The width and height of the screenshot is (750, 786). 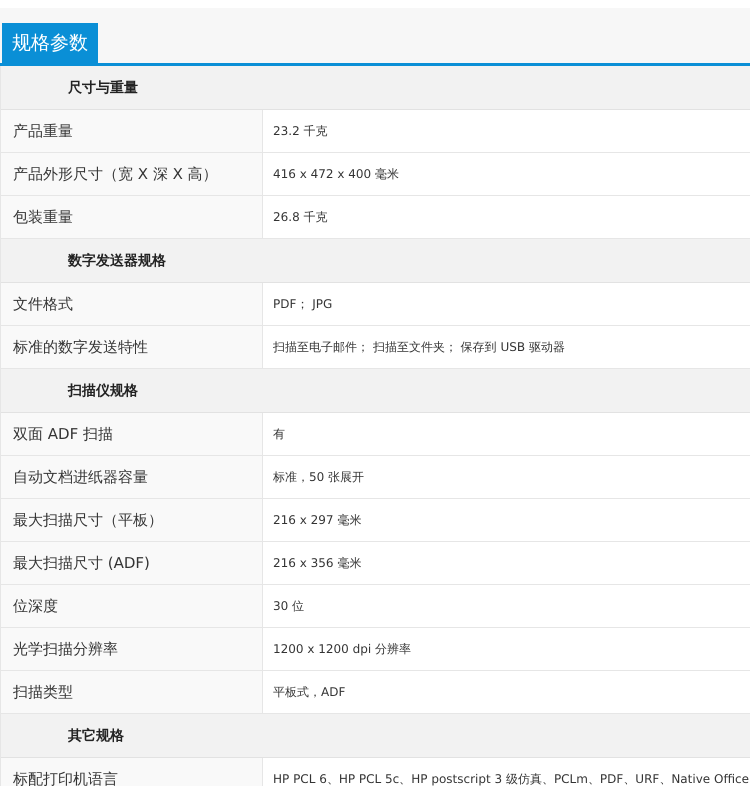 What do you see at coordinates (96, 735) in the screenshot?
I see `section-title: 其它规格` at bounding box center [96, 735].